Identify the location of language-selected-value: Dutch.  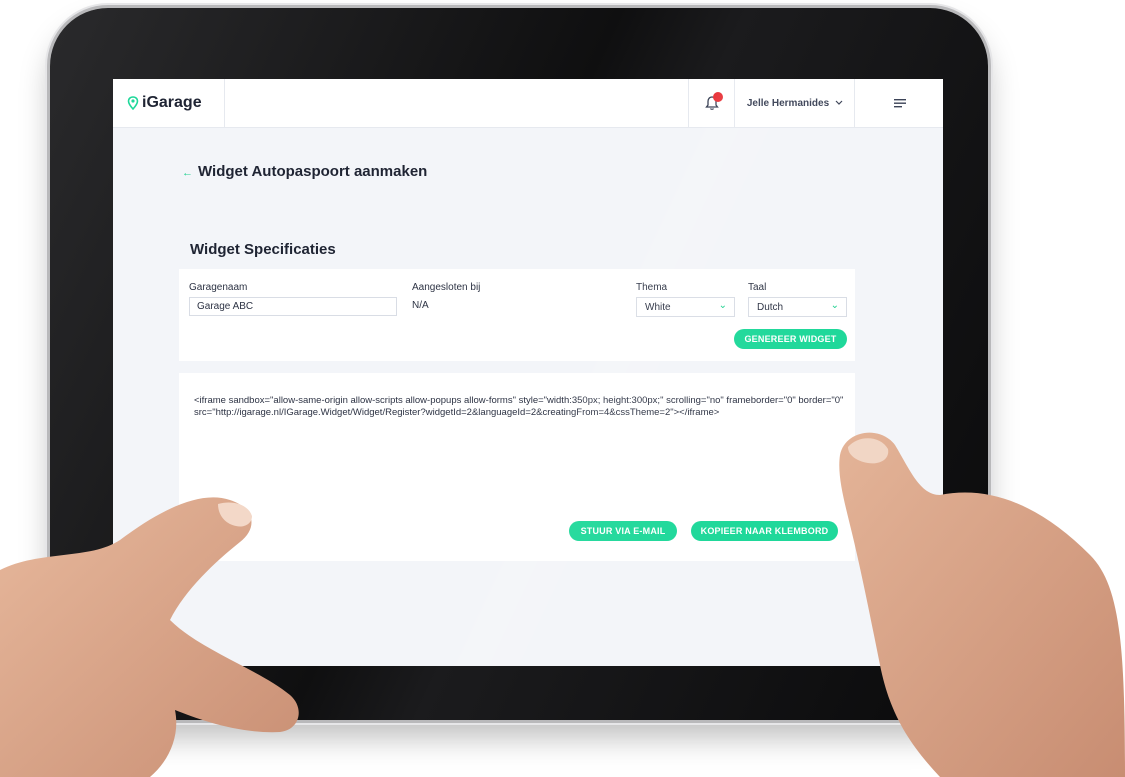
(770, 307).